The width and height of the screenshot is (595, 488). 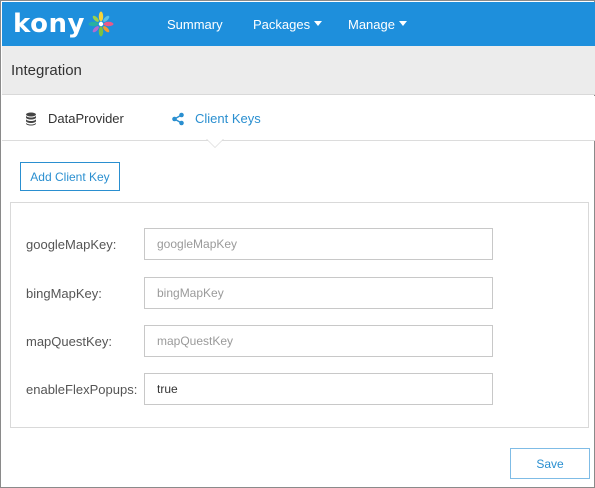 What do you see at coordinates (70, 176) in the screenshot?
I see `add-client-key-button: Add Client Key` at bounding box center [70, 176].